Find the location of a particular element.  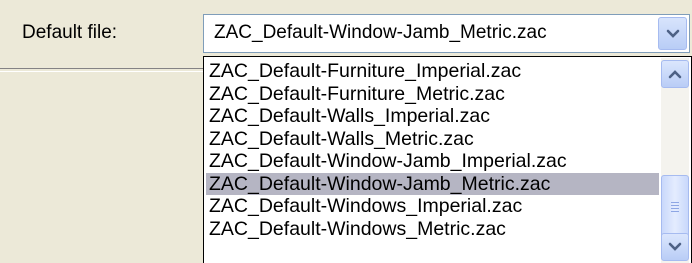

vertical-scrollbar is located at coordinates (675, 160).